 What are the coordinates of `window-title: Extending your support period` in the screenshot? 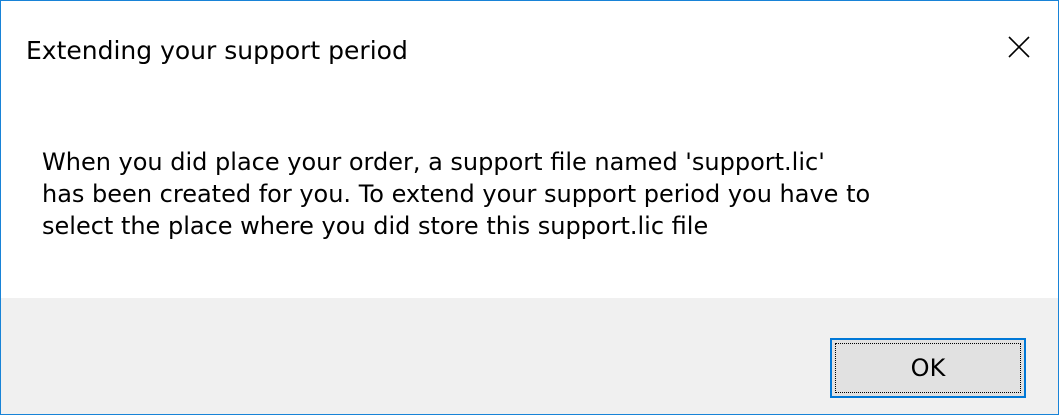 It's located at (217, 50).